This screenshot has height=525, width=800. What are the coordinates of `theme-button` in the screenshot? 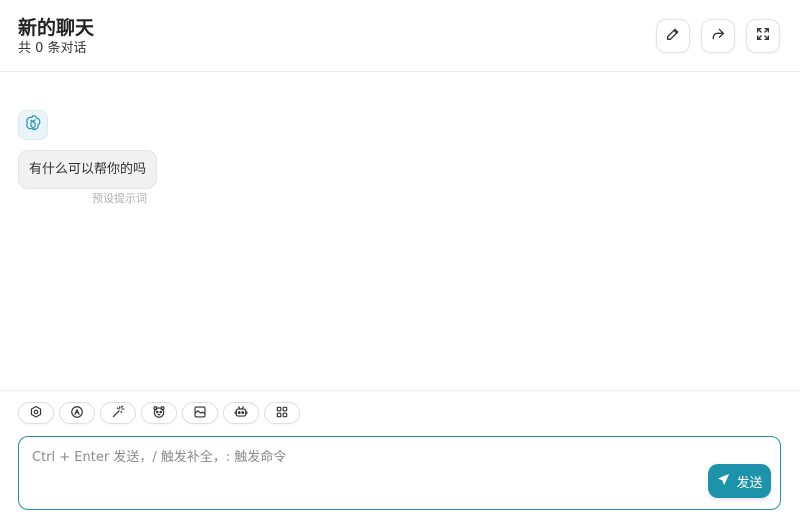 It's located at (77, 413).